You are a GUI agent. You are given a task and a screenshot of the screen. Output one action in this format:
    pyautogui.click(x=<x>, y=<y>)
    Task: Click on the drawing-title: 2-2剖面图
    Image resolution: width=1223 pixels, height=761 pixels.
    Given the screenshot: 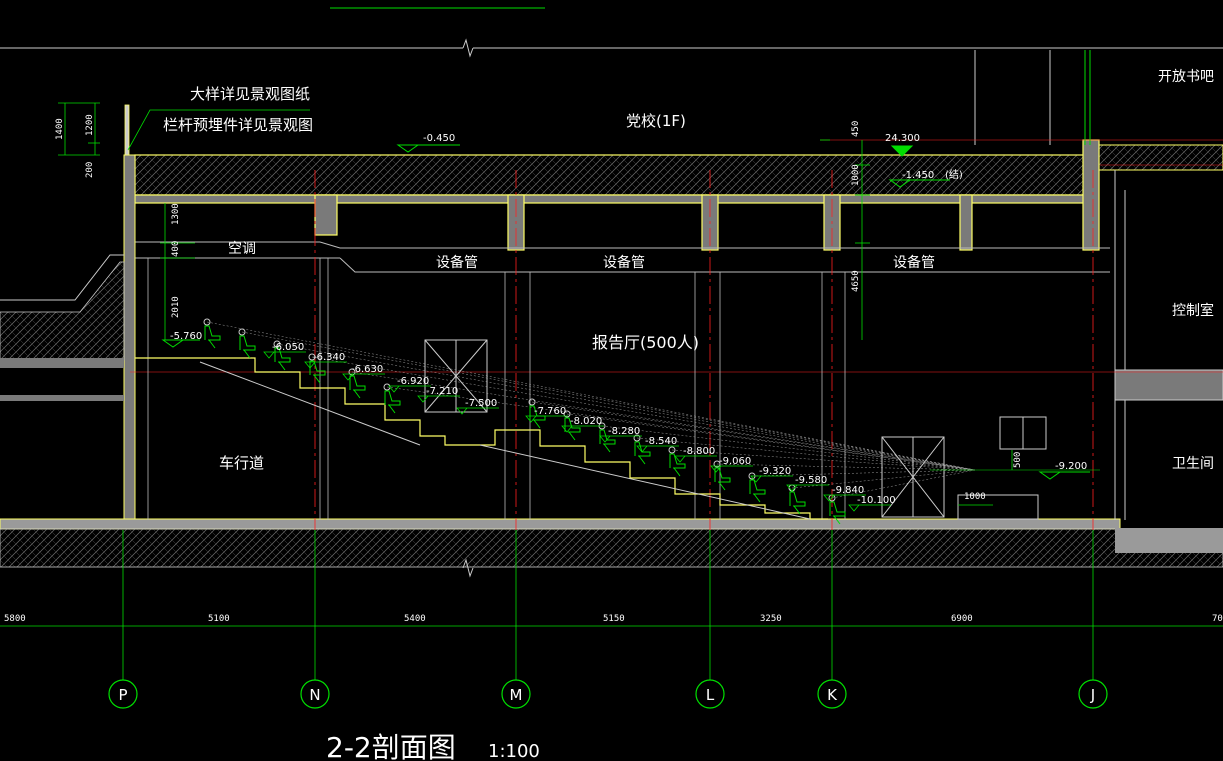 What is the action you would take?
    pyautogui.click(x=391, y=746)
    